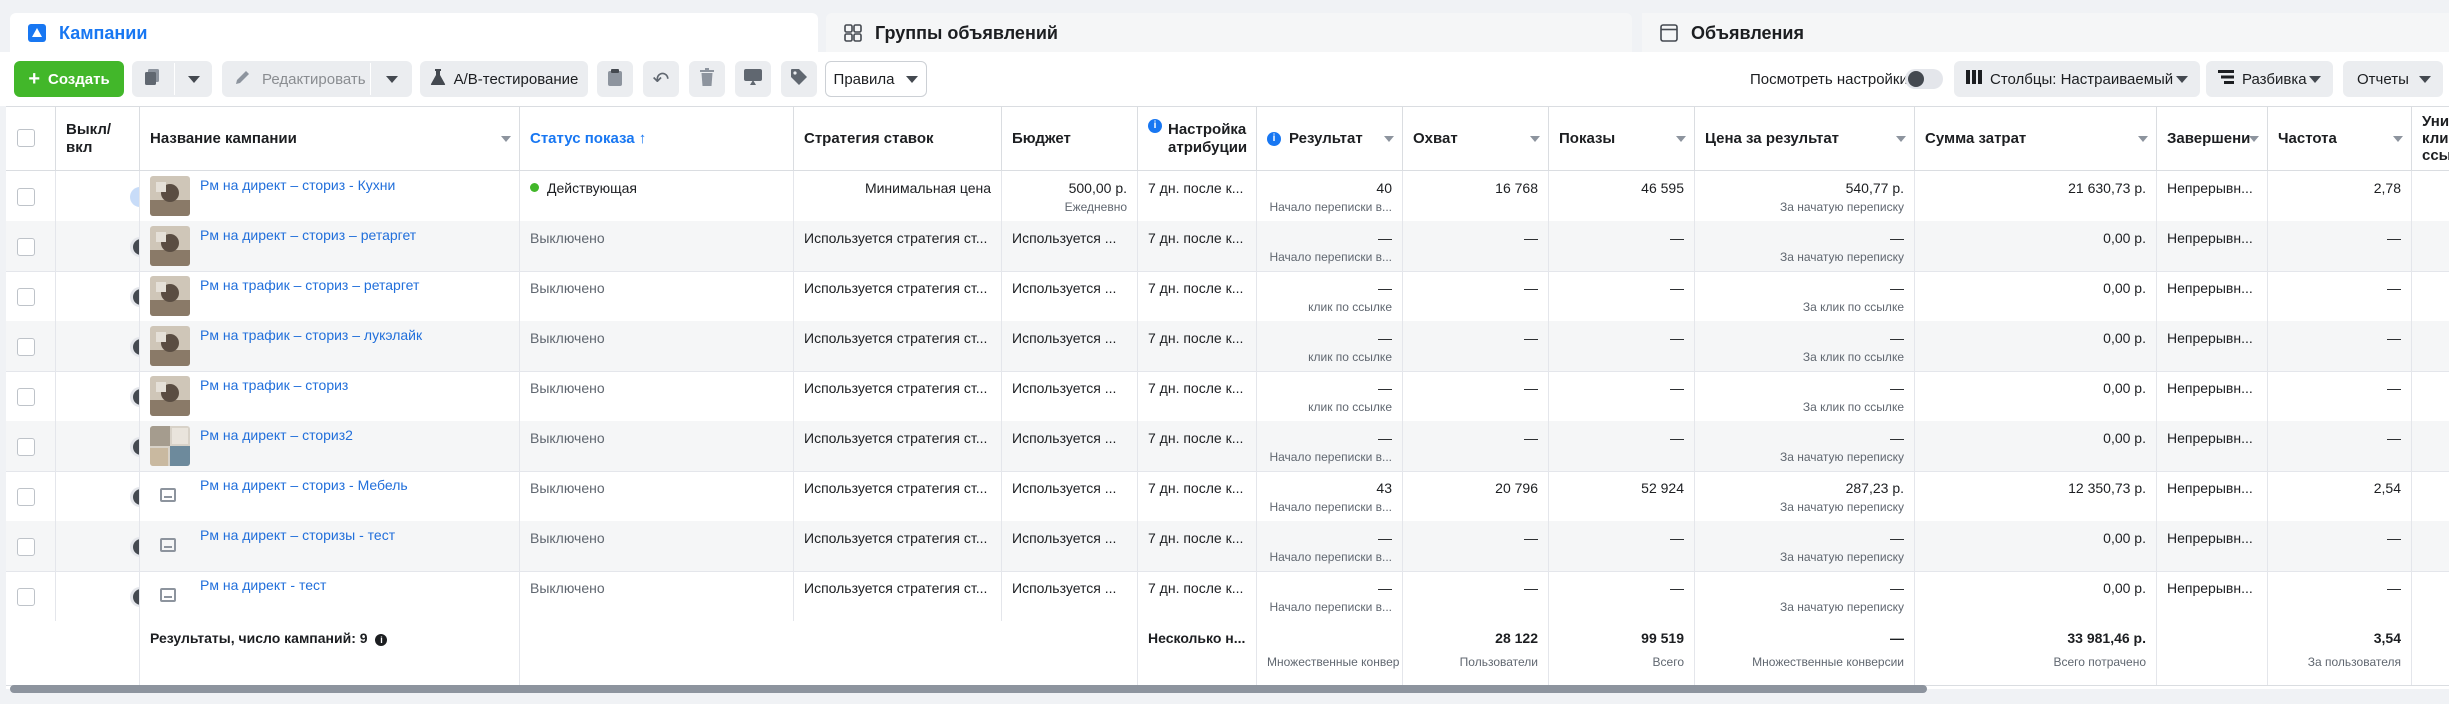 The image size is (2449, 704). I want to click on header-result: i Результат, so click(1330, 139).